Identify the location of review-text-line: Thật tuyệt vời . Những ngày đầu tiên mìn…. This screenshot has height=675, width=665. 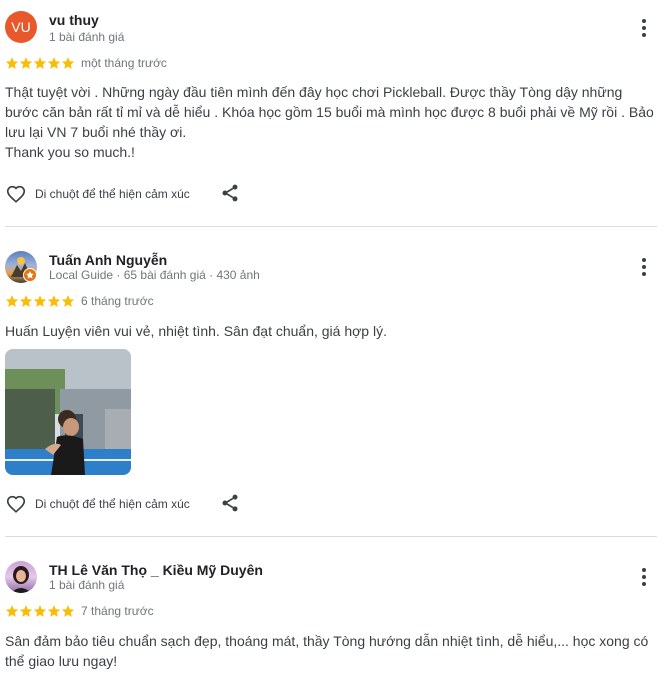
(314, 92).